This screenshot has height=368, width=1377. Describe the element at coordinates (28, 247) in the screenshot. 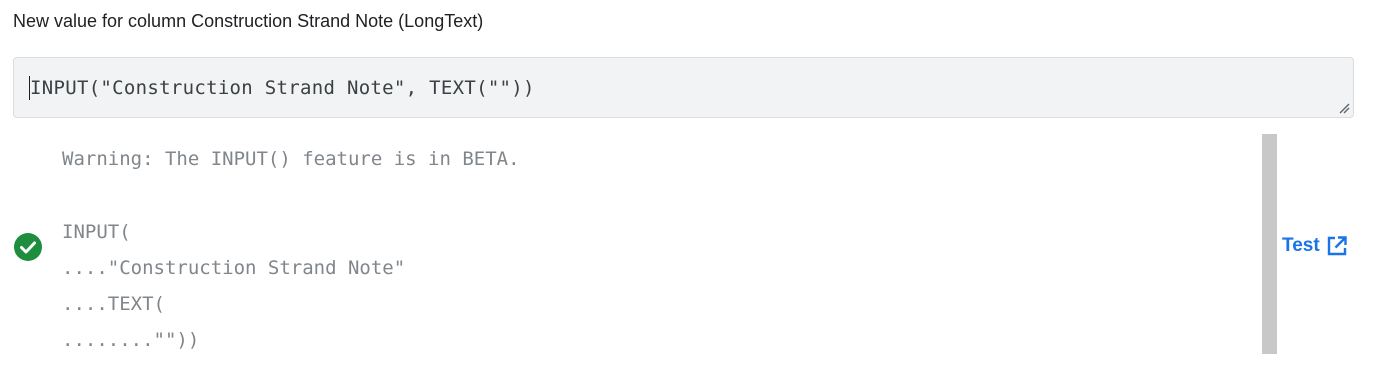

I see `check-circle-icon` at that location.